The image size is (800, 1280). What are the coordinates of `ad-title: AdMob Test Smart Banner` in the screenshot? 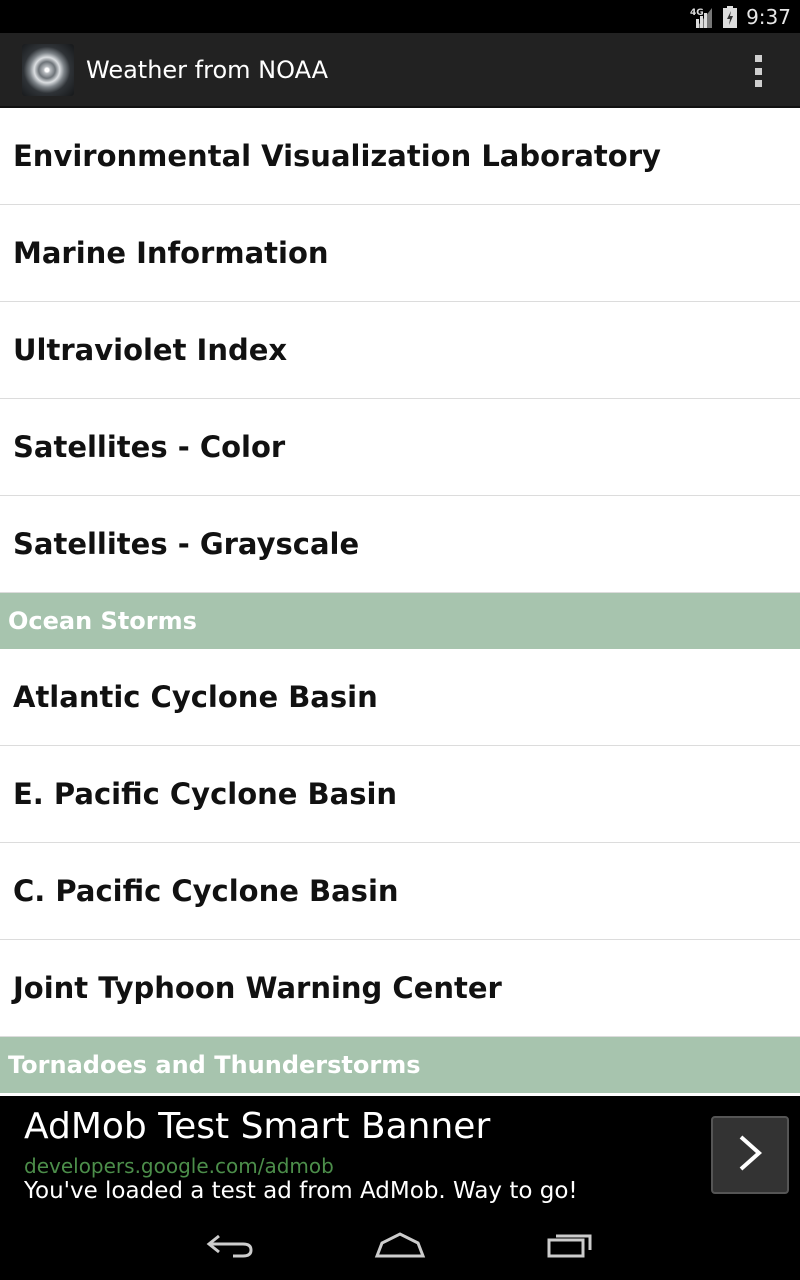 It's located at (257, 1126).